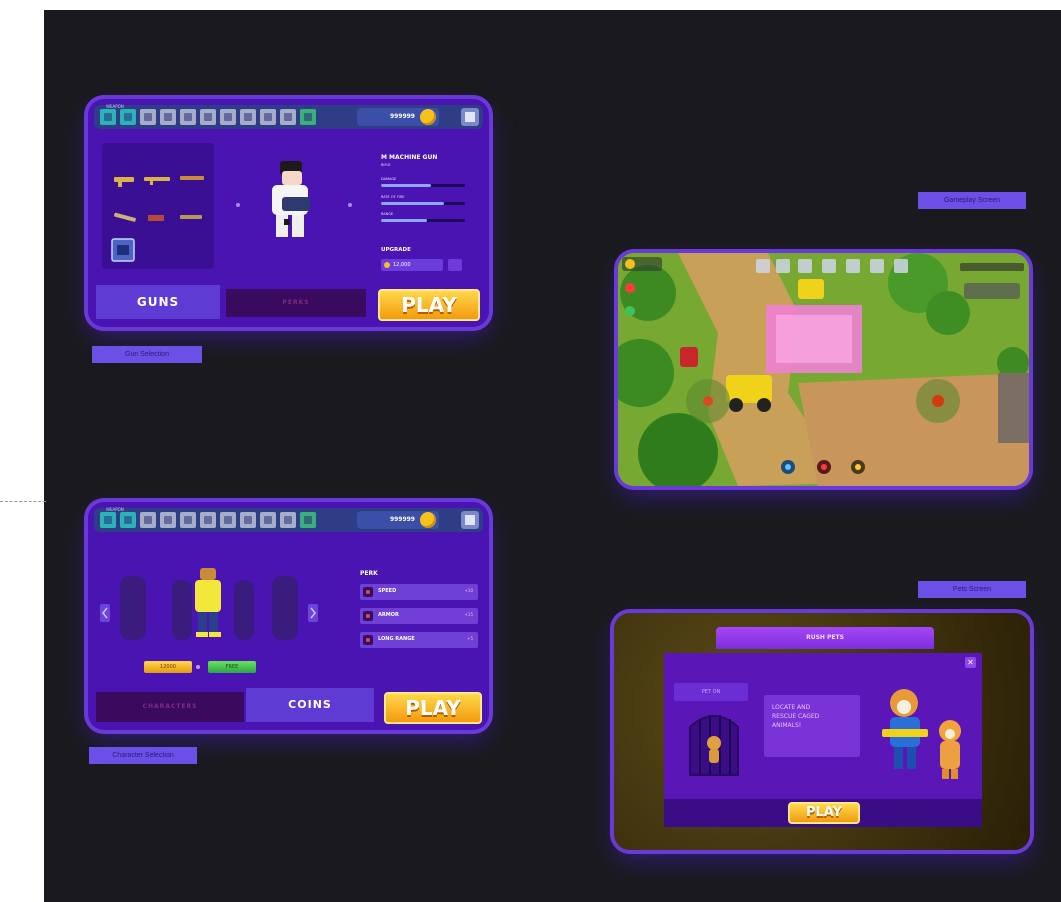  I want to click on perk-row: ARMOR +15, so click(419, 616).